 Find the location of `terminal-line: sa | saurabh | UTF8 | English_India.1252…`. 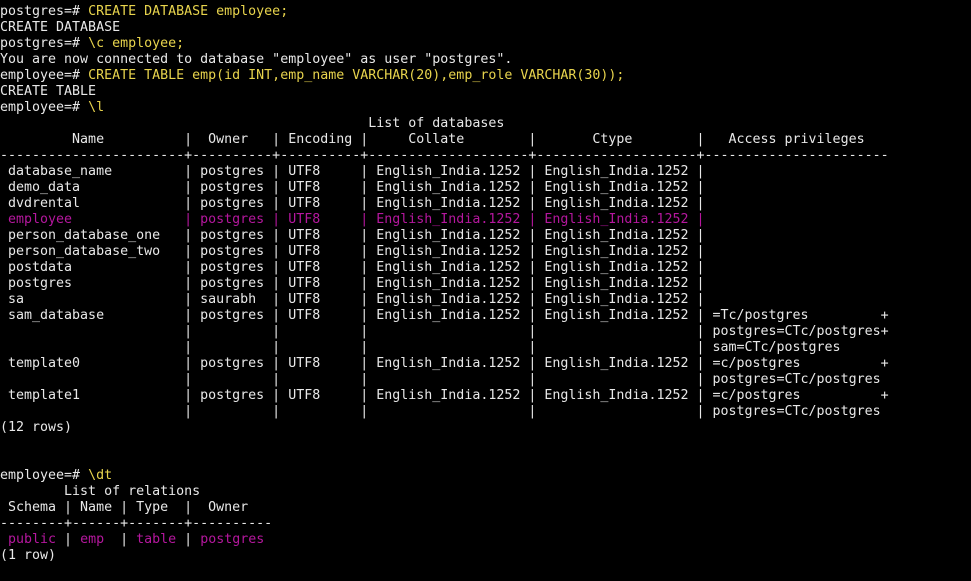

terminal-line: sa | saurabh | UTF8 | English_India.1252… is located at coordinates (485, 300).